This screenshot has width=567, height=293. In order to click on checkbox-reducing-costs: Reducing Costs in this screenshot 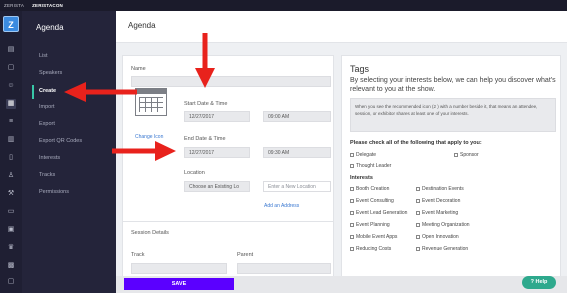, I will do `click(370, 249)`.